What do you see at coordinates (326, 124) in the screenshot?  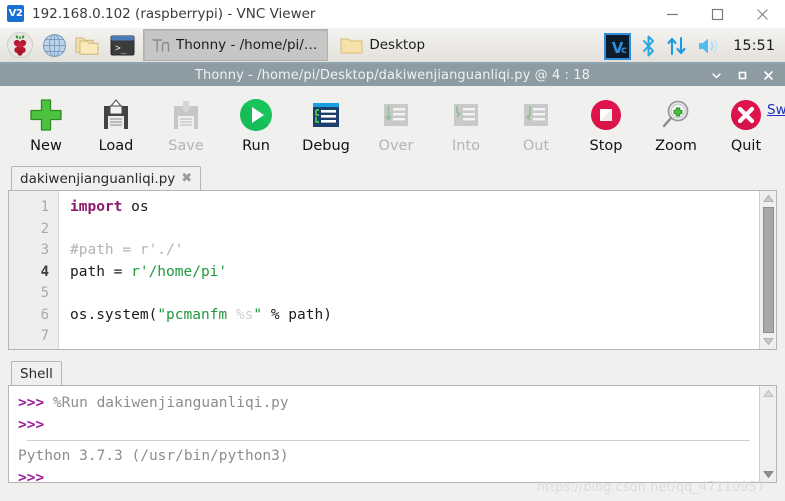 I see `debug-button: Debug` at bounding box center [326, 124].